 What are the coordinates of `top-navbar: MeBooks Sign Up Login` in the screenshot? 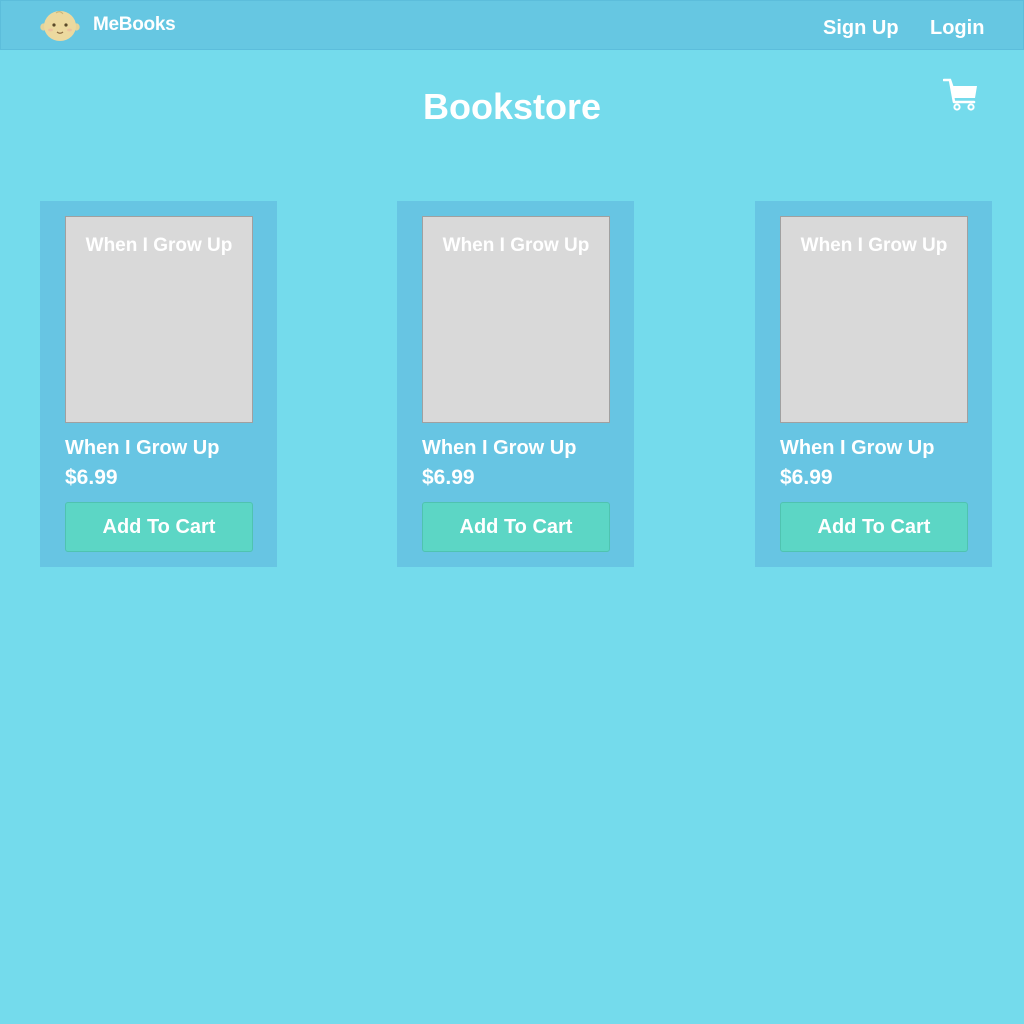 It's located at (512, 25).